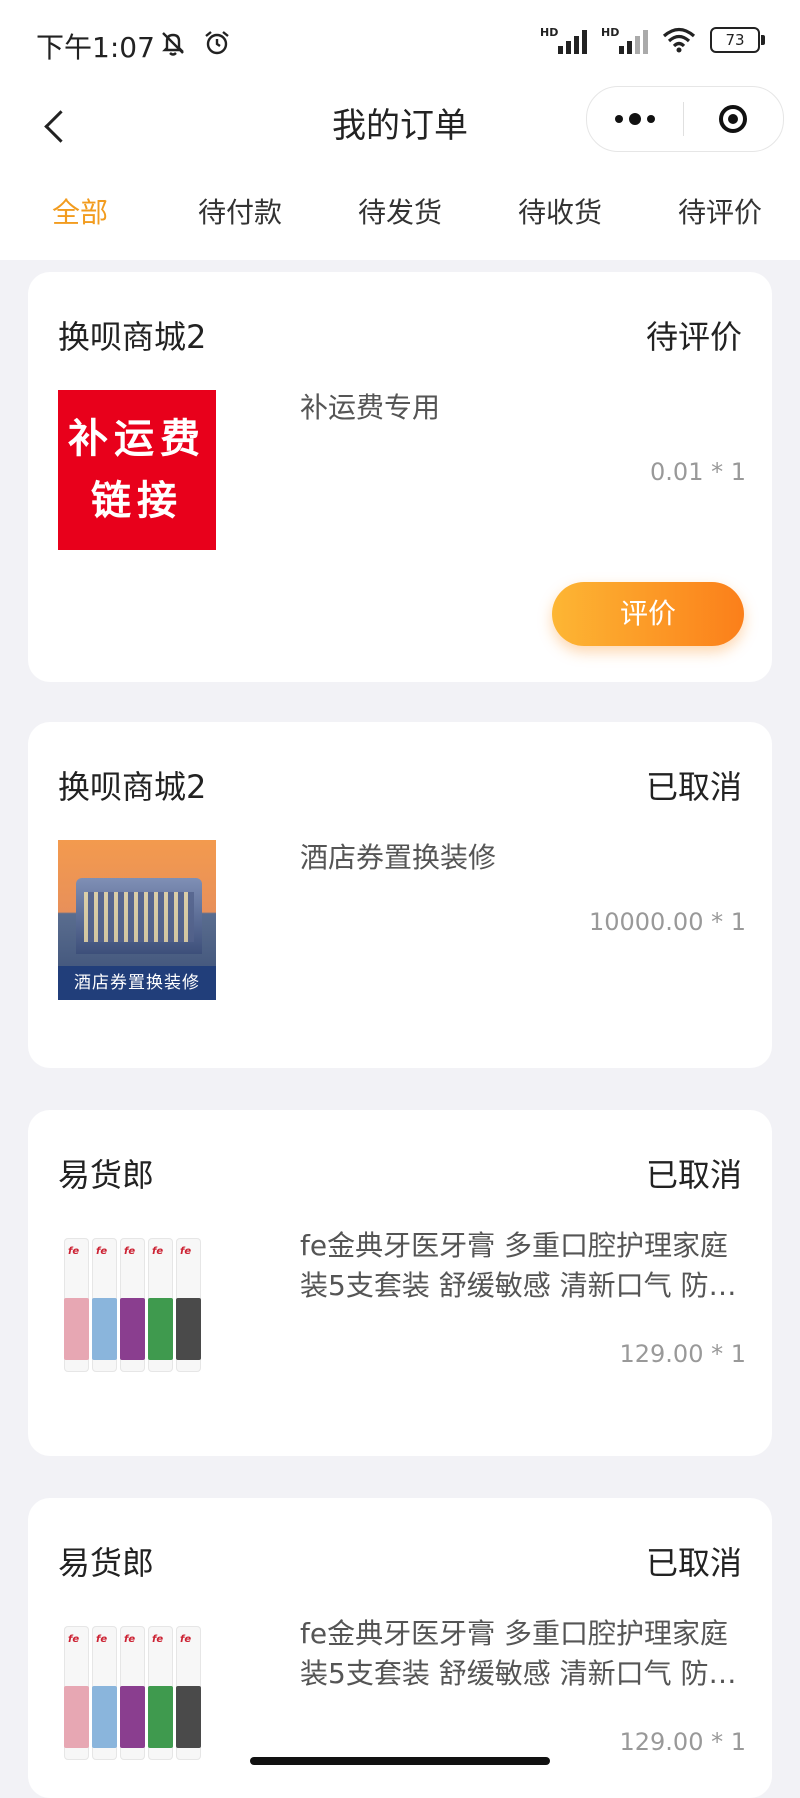  Describe the element at coordinates (217, 43) in the screenshot. I see `alarm-icon` at that location.